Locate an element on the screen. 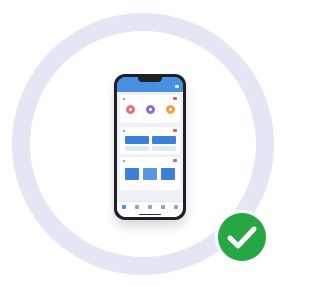 Image resolution: width=320 pixels, height=286 pixels. phone-mockup is located at coordinates (150, 147).